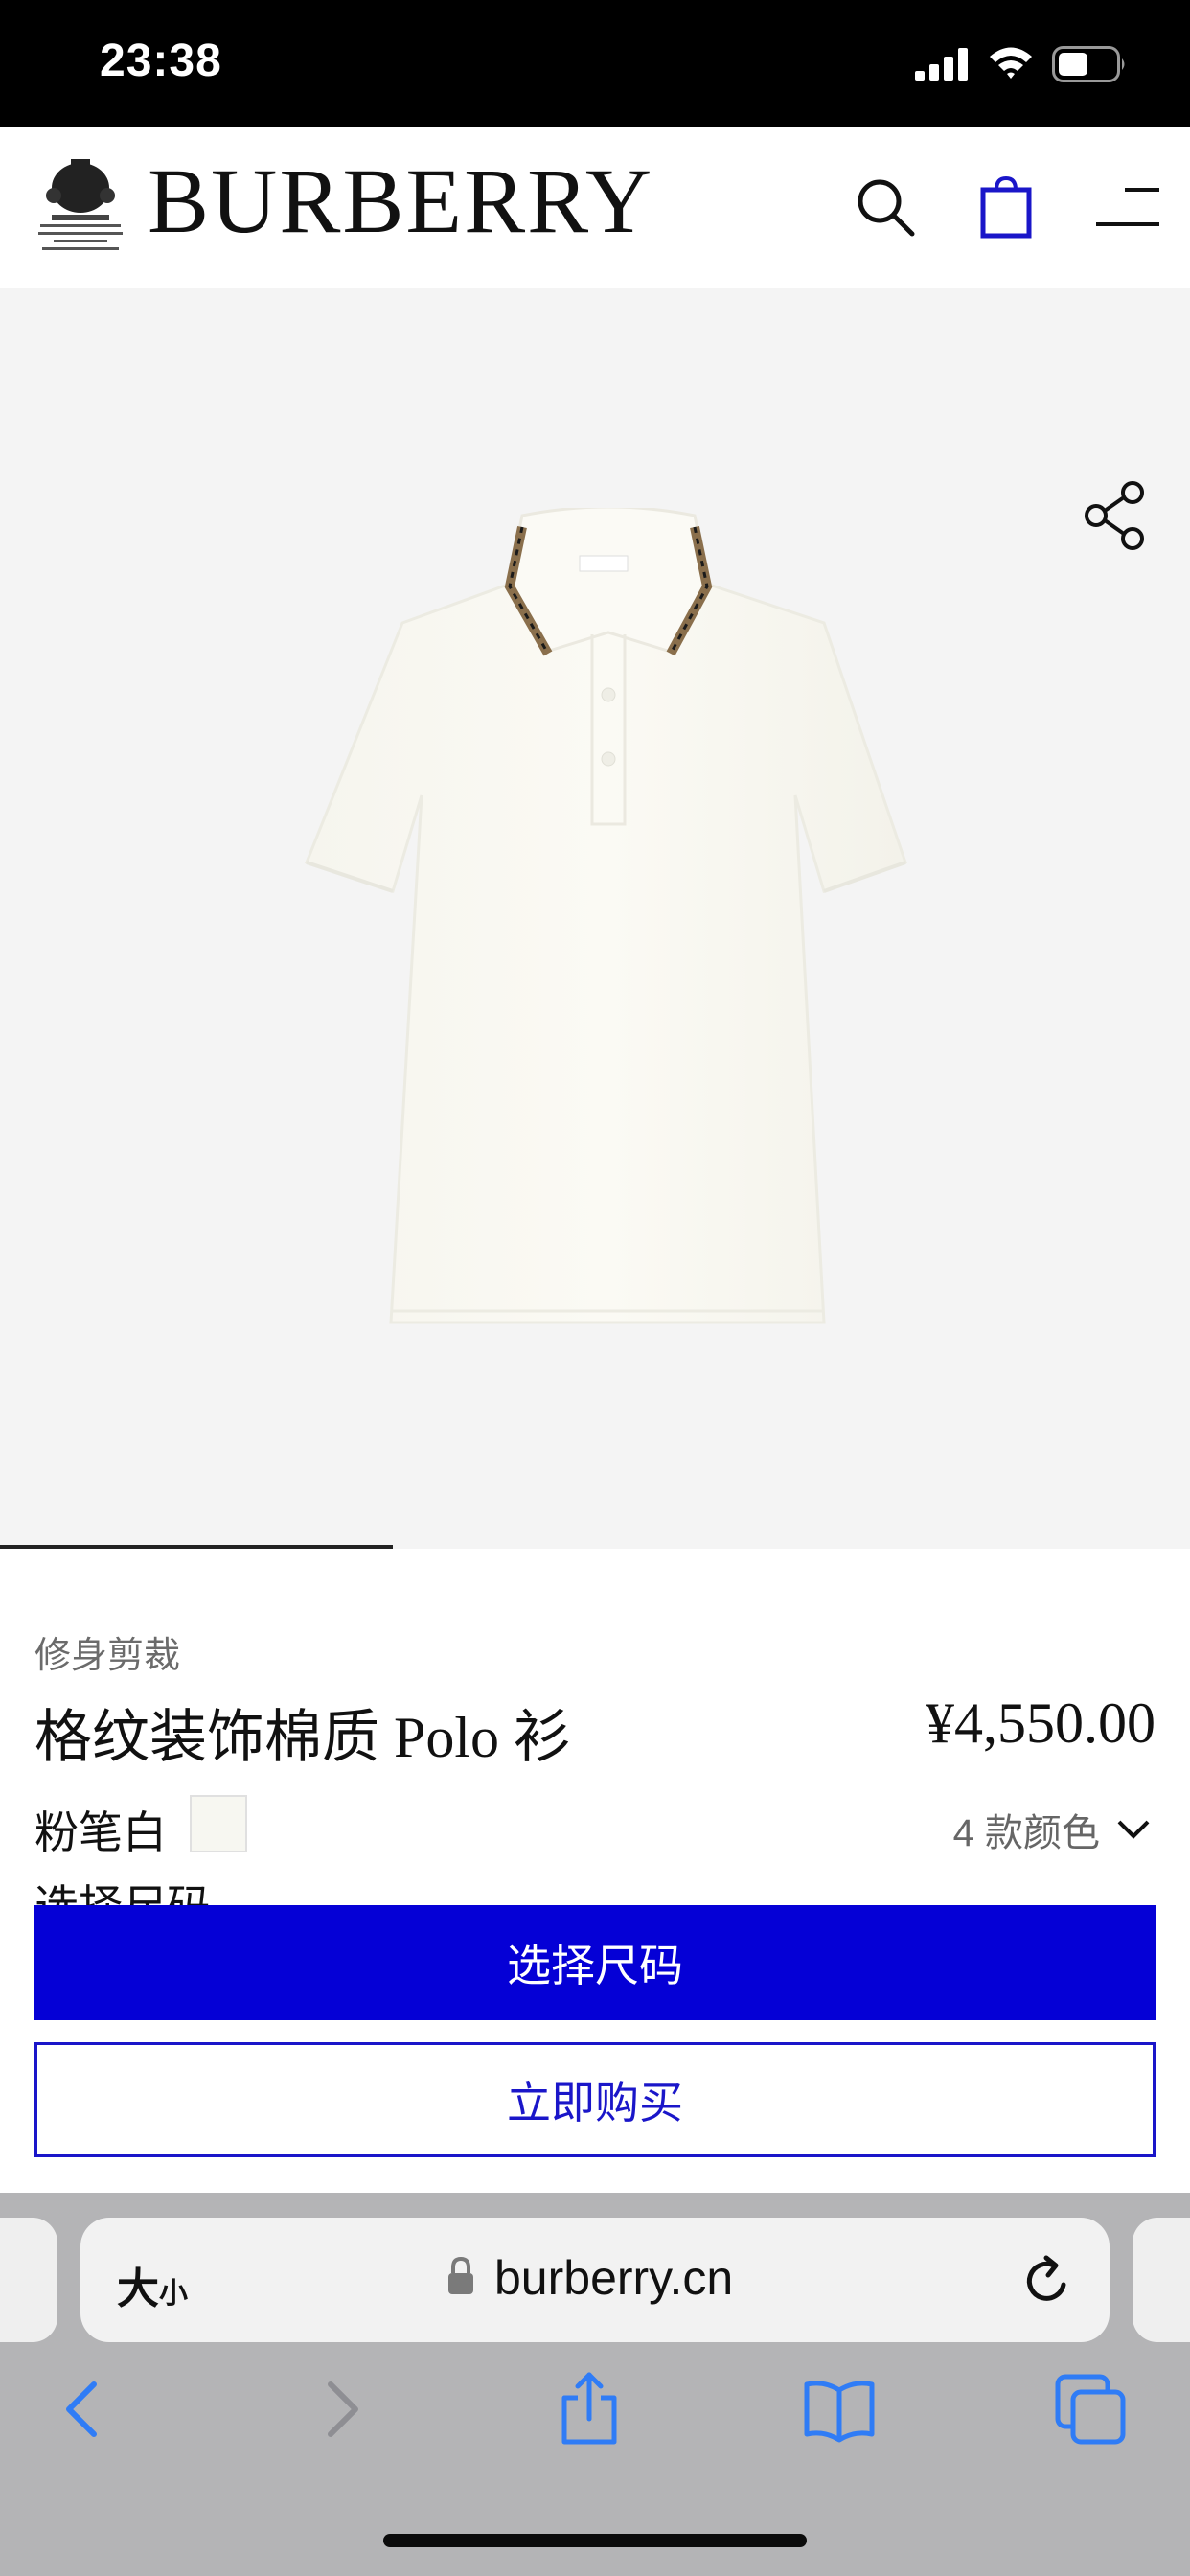 The height and width of the screenshot is (2576, 1190). I want to click on next-tab-preview, so click(1162, 2280).